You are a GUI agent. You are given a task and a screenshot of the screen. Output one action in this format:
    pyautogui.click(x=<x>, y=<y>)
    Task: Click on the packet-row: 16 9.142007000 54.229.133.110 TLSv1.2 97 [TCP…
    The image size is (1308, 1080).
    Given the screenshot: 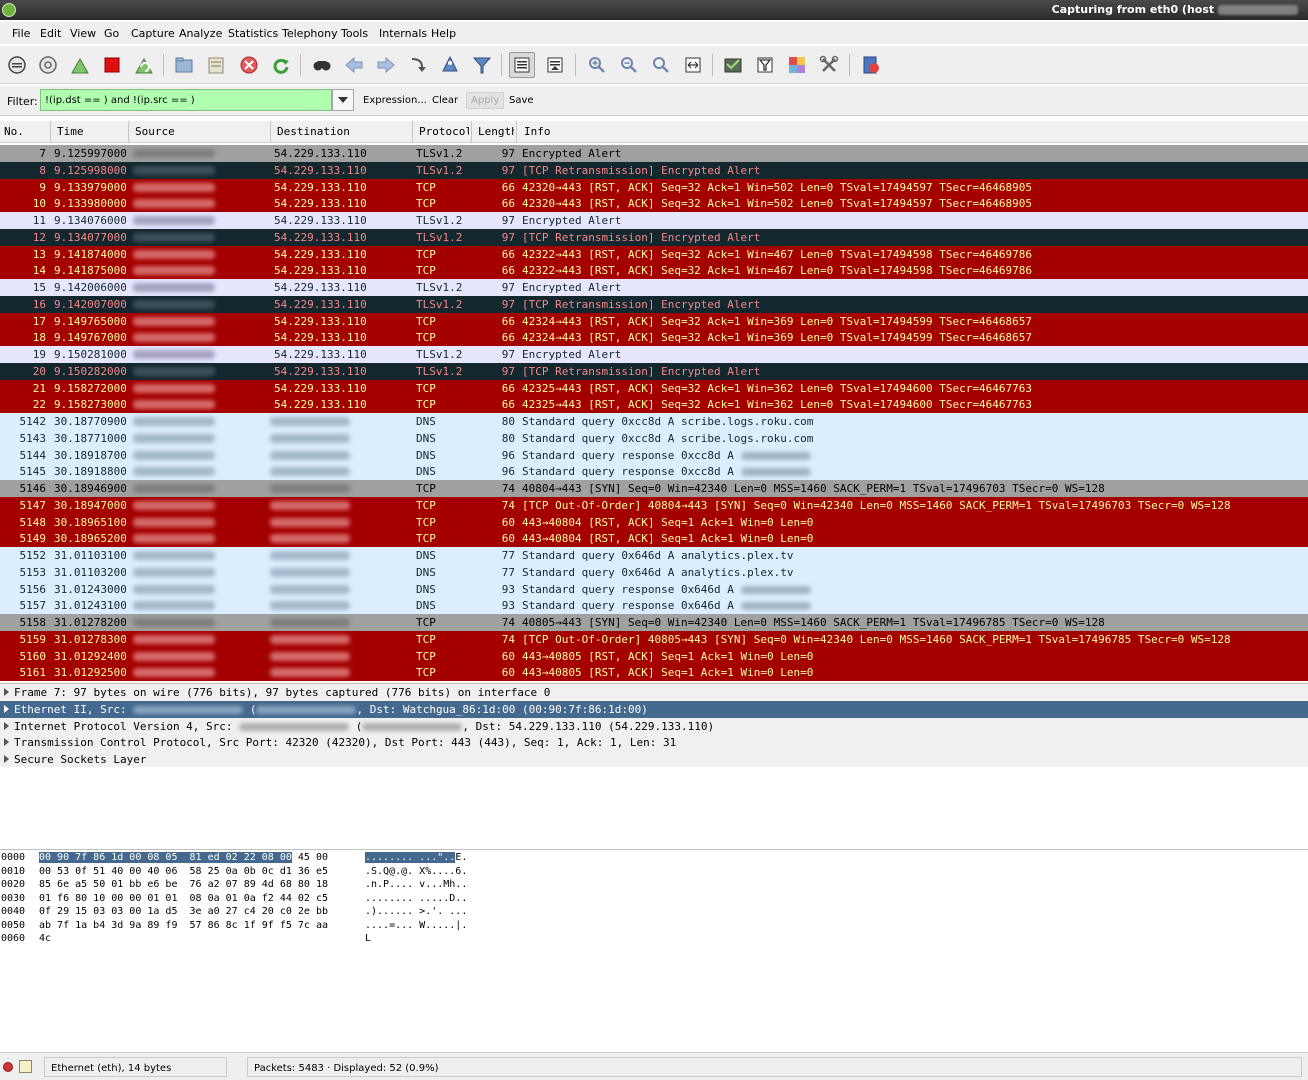 What is the action you would take?
    pyautogui.click(x=654, y=304)
    